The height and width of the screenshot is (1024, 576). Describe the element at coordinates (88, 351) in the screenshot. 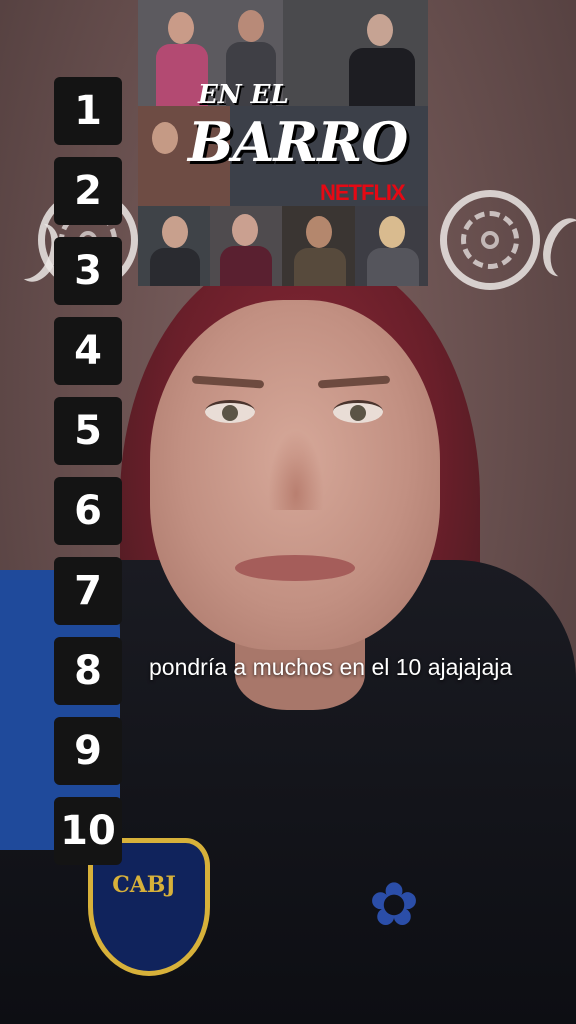

I see `rank-badge-4: 4` at that location.